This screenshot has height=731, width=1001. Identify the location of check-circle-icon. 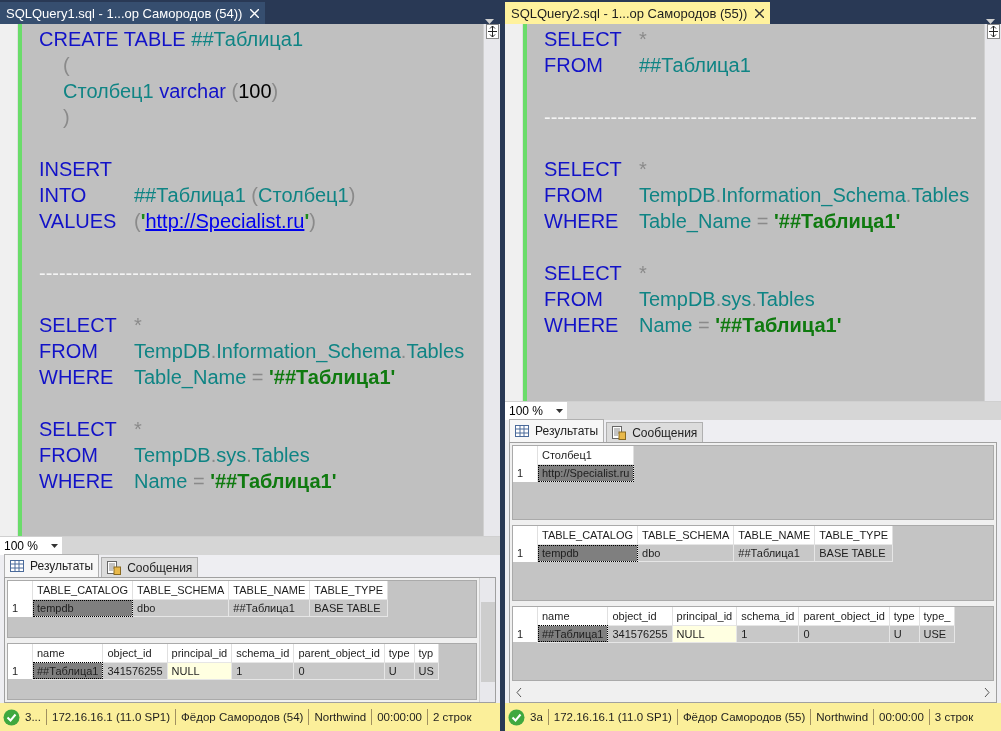
(11, 717).